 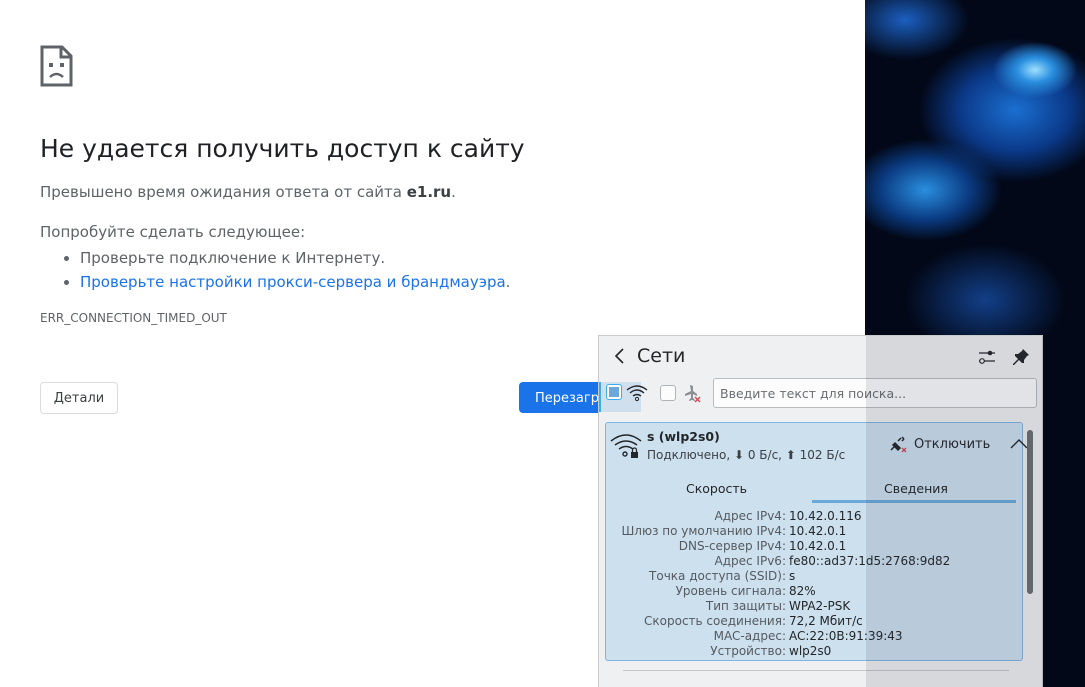 What do you see at coordinates (626, 446) in the screenshot?
I see `wifi-secured-icon` at bounding box center [626, 446].